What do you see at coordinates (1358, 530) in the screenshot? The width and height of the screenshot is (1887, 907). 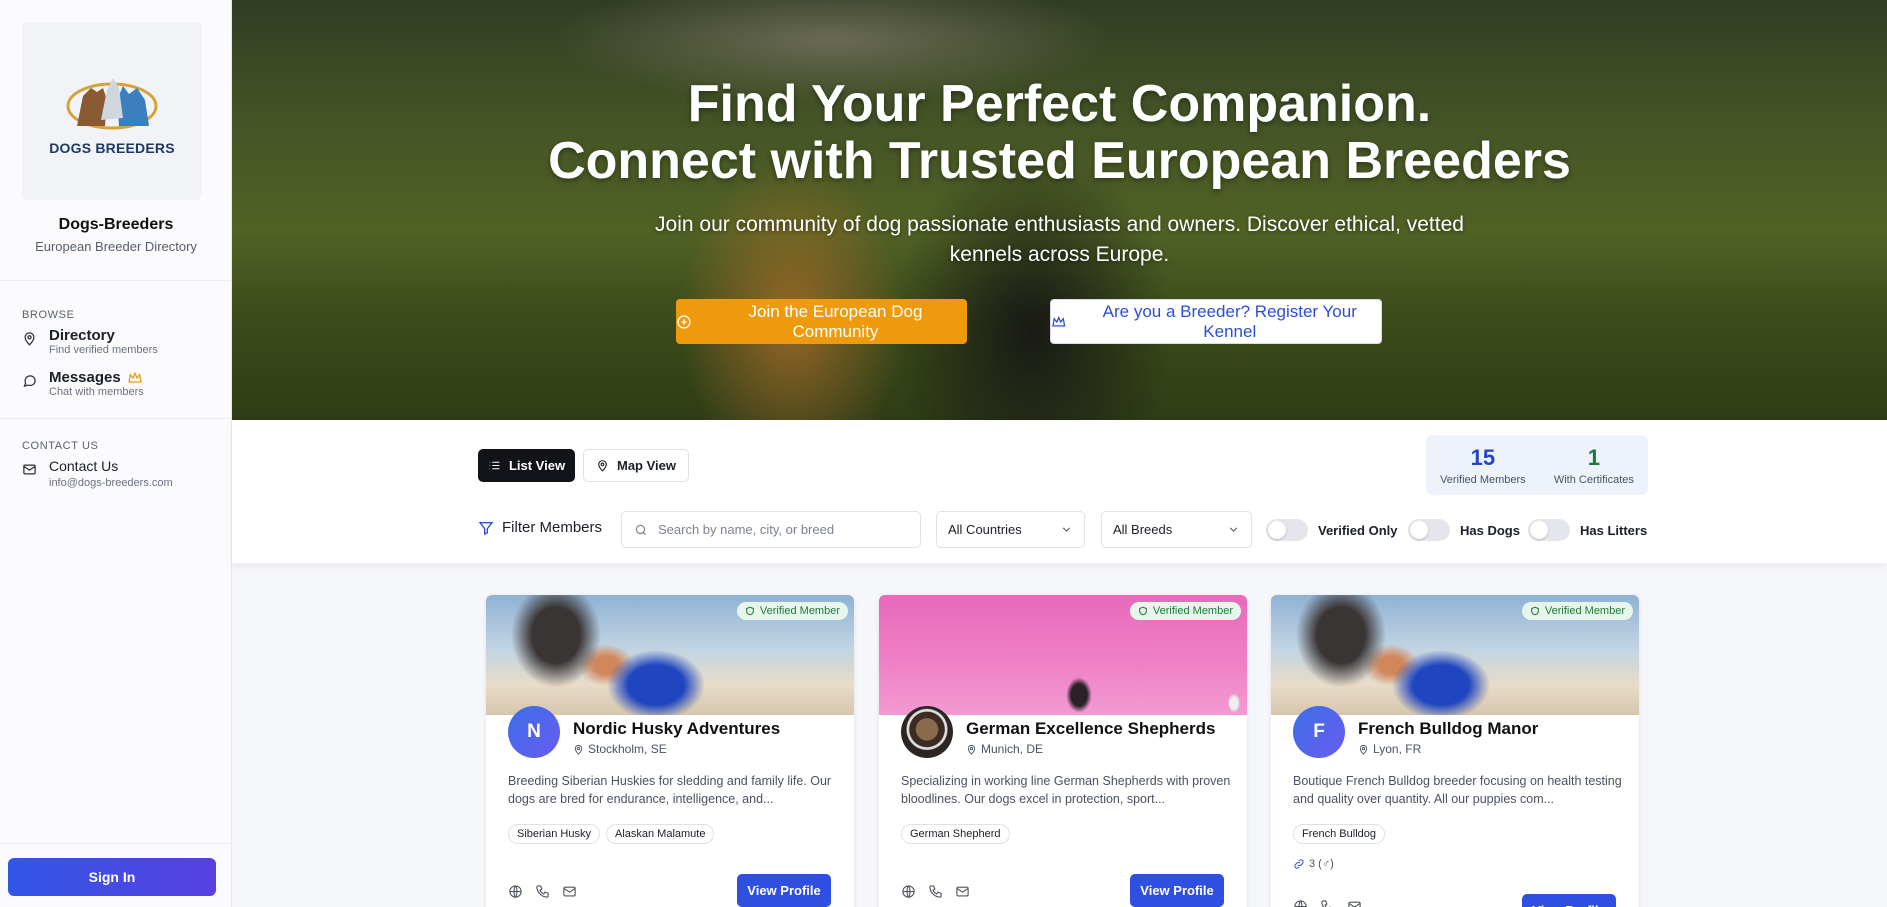 I see `toggle-label: Verified Only` at bounding box center [1358, 530].